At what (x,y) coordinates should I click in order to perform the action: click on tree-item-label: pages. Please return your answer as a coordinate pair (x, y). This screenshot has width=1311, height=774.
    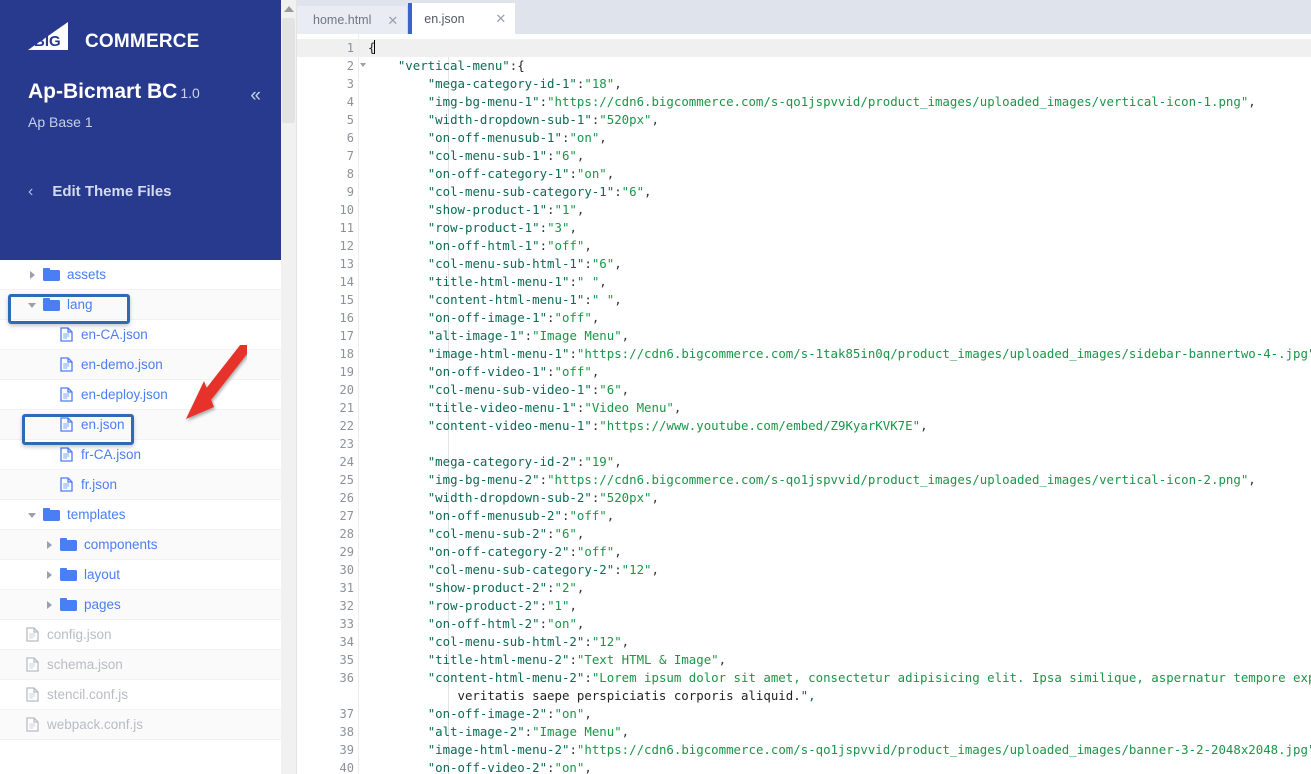
    Looking at the image, I should click on (102, 604).